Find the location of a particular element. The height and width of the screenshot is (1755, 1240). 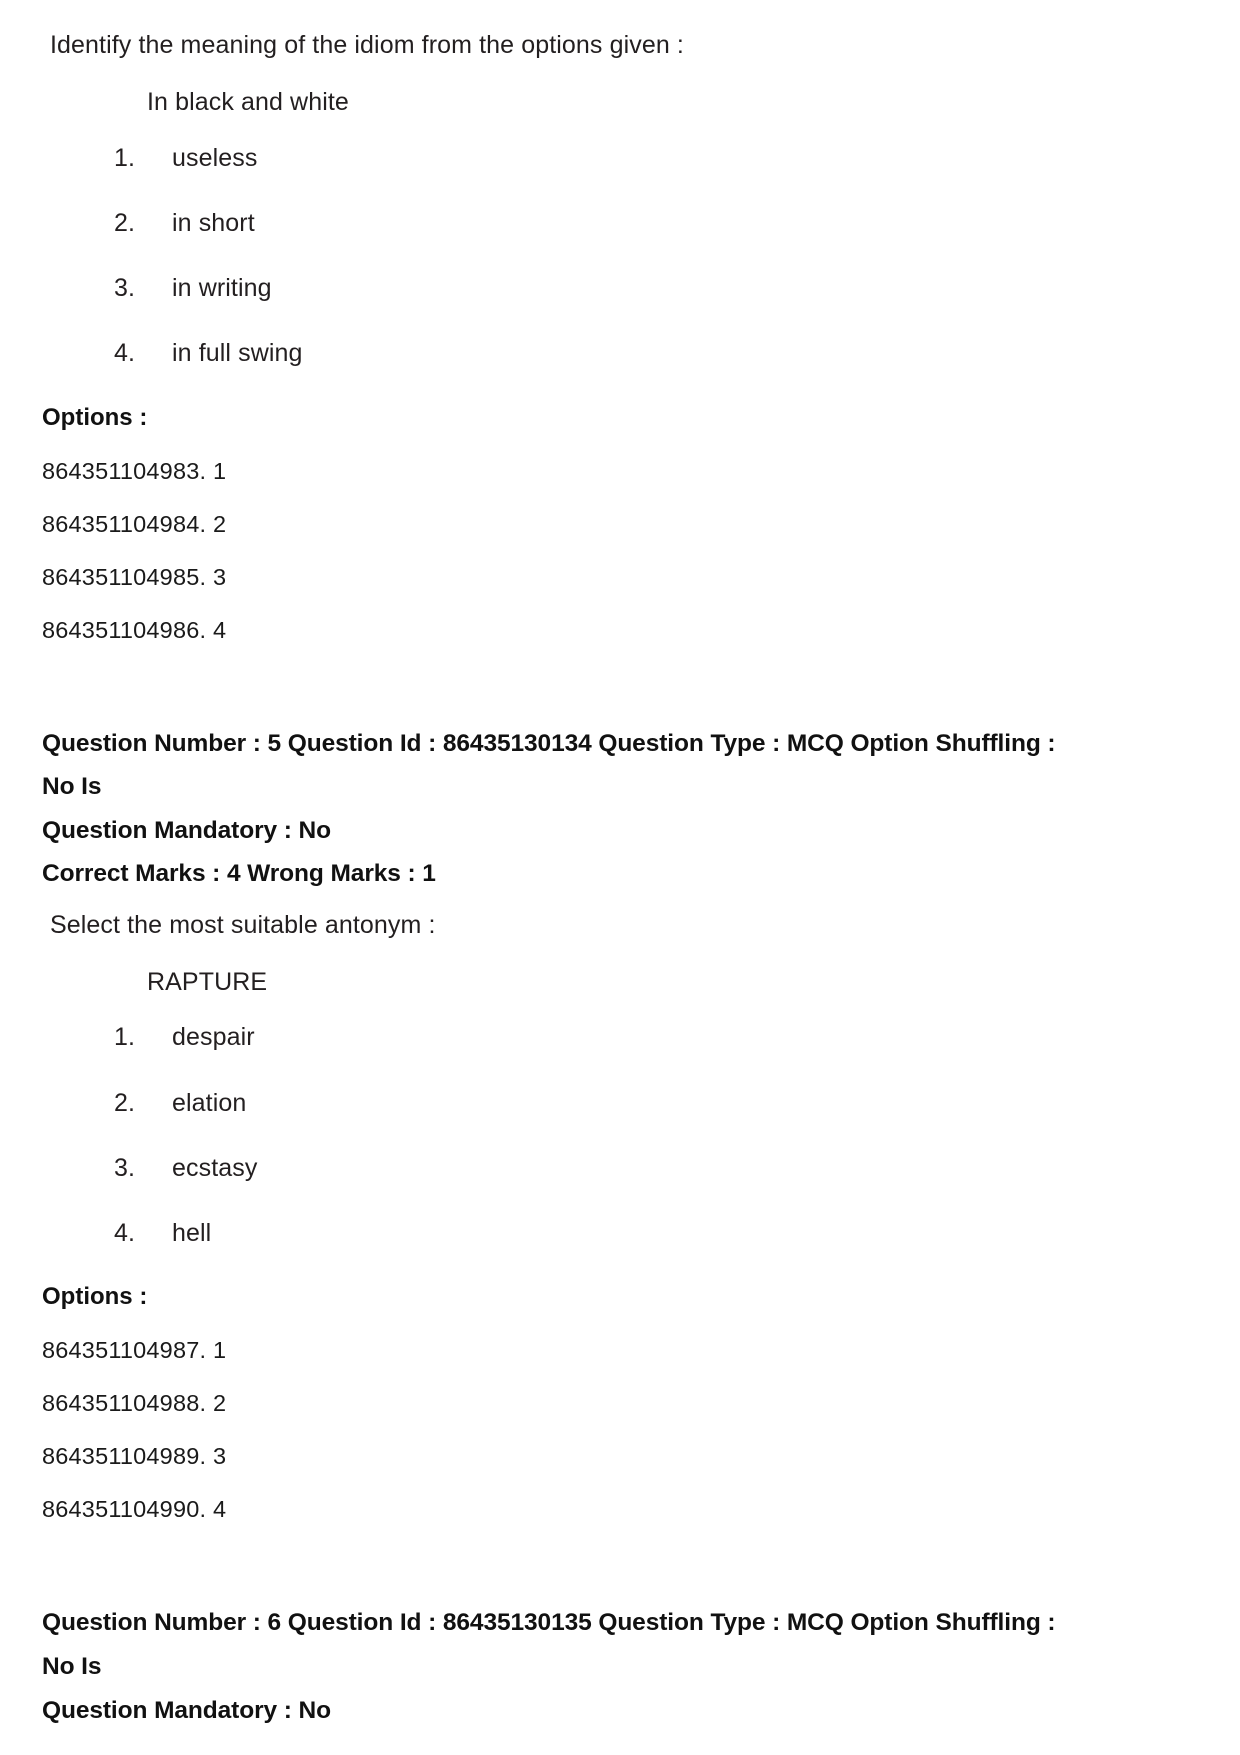

option-id: 864351104988. 2 is located at coordinates (134, 1403).